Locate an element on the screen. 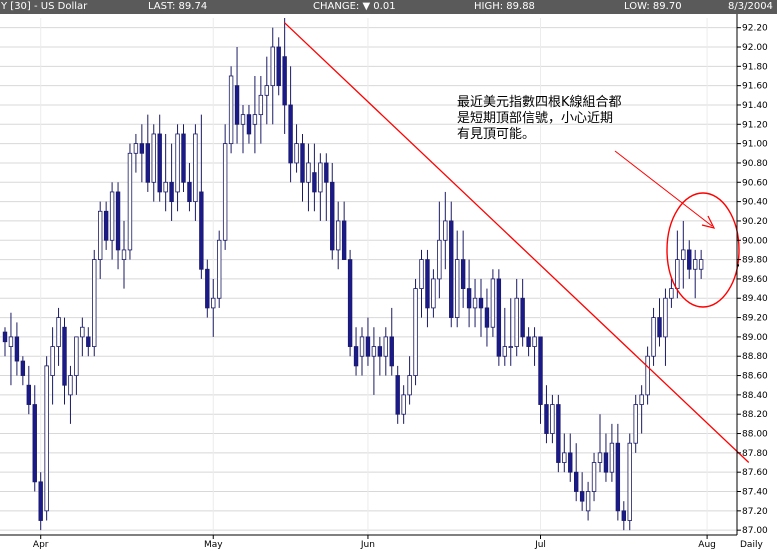 The image size is (777, 551). change-value: CHANGE: ▼ 0.01 is located at coordinates (354, 6).